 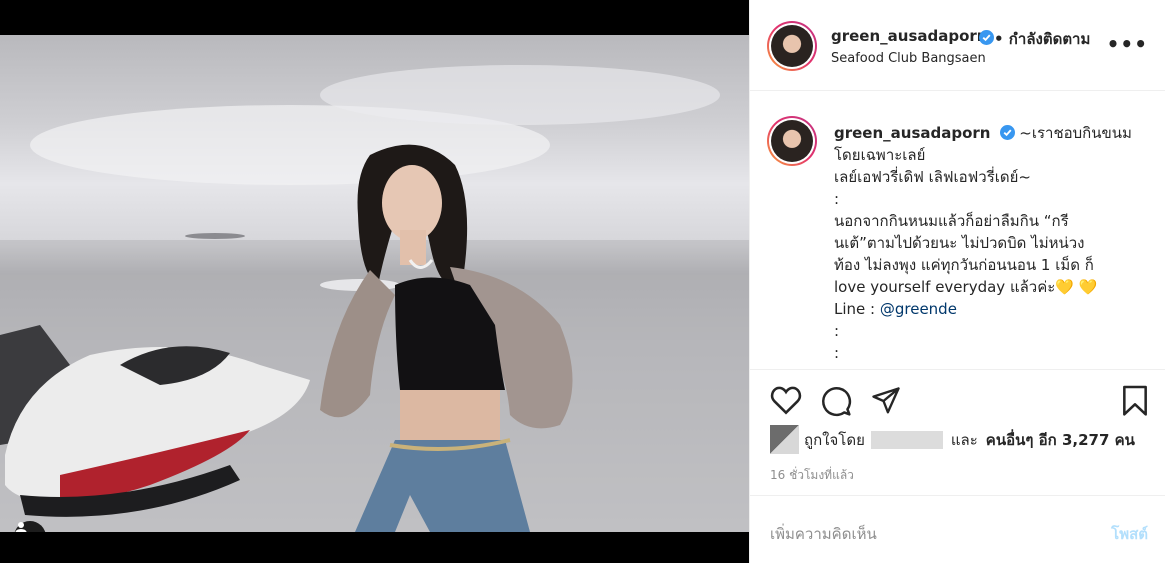 I want to click on liker-username-blurred, so click(x=906, y=439).